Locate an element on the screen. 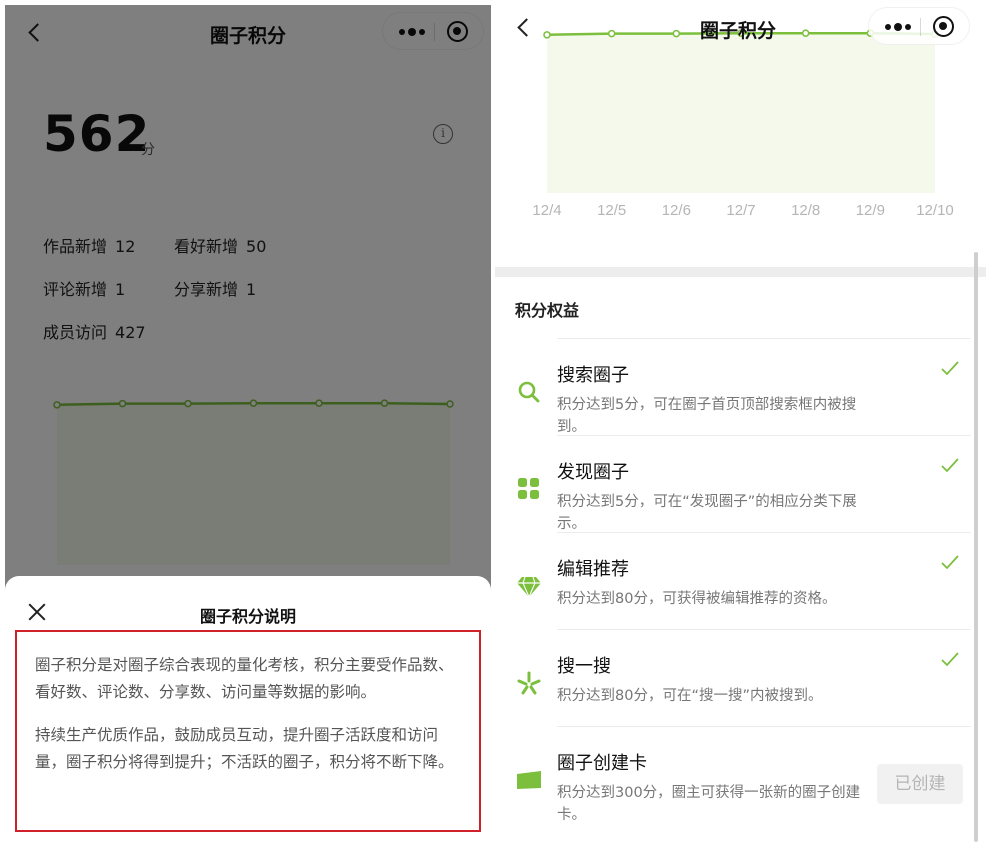 The width and height of the screenshot is (986, 843). benefit-title: 圈子创建卡 is located at coordinates (602, 763).